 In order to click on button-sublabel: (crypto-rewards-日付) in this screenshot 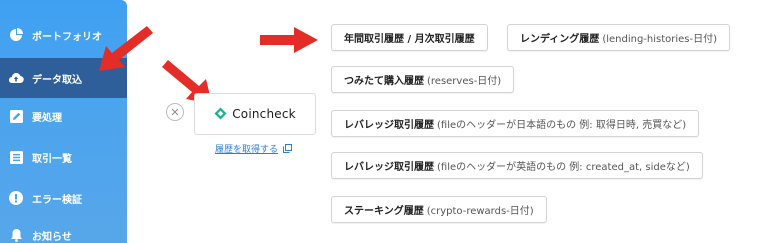, I will do `click(480, 211)`.